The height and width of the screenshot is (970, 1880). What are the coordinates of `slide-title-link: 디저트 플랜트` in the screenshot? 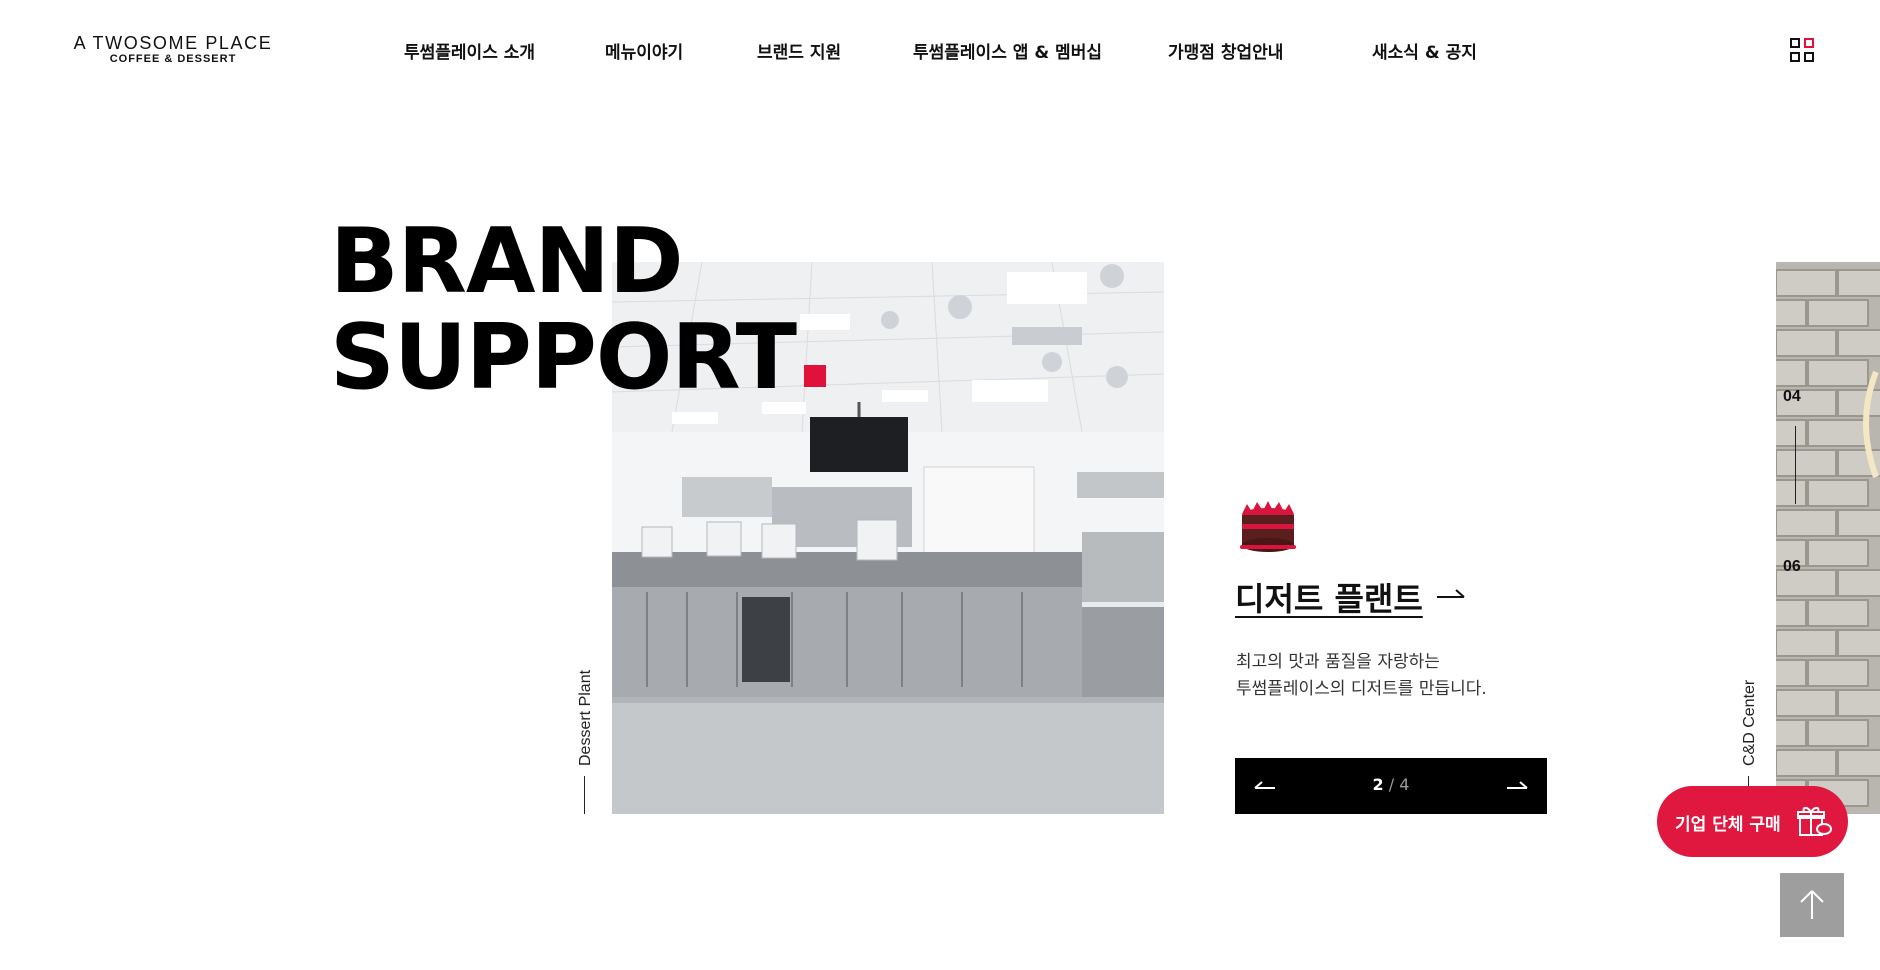 It's located at (1329, 597).